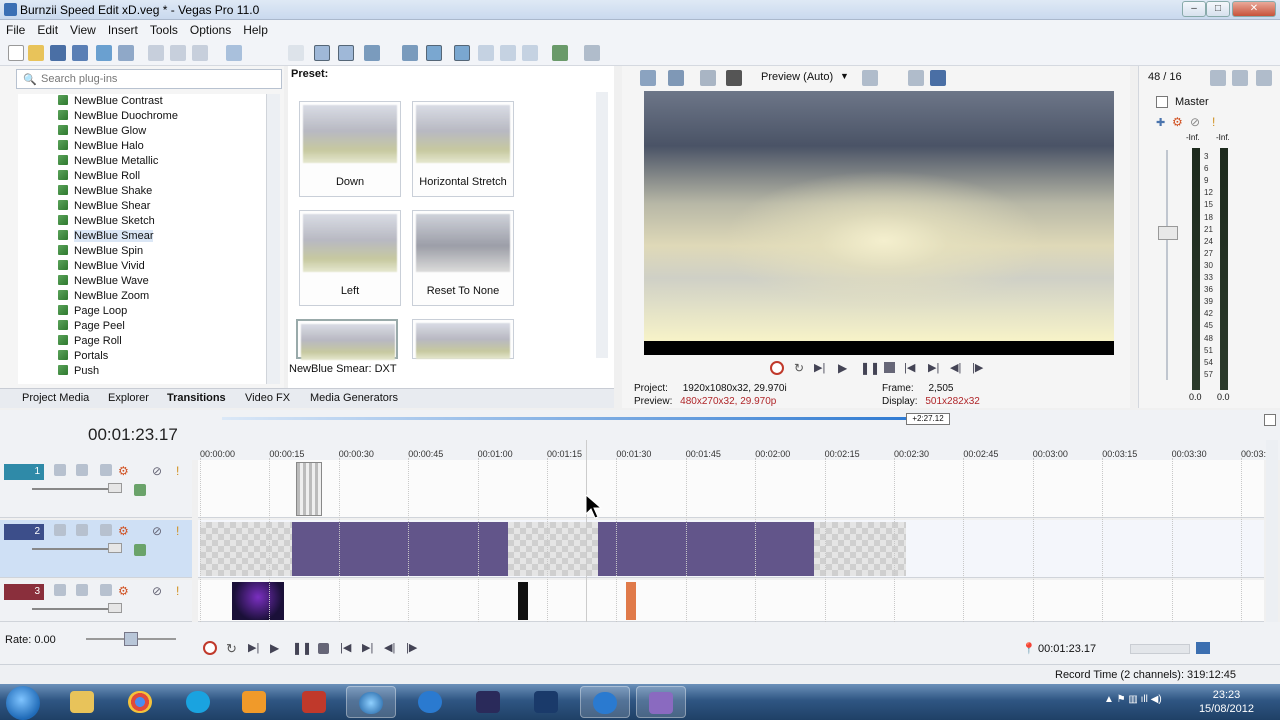 This screenshot has height=720, width=1280. Describe the element at coordinates (103, 297) in the screenshot. I see `tree-item: NewBlue Zoom` at that location.